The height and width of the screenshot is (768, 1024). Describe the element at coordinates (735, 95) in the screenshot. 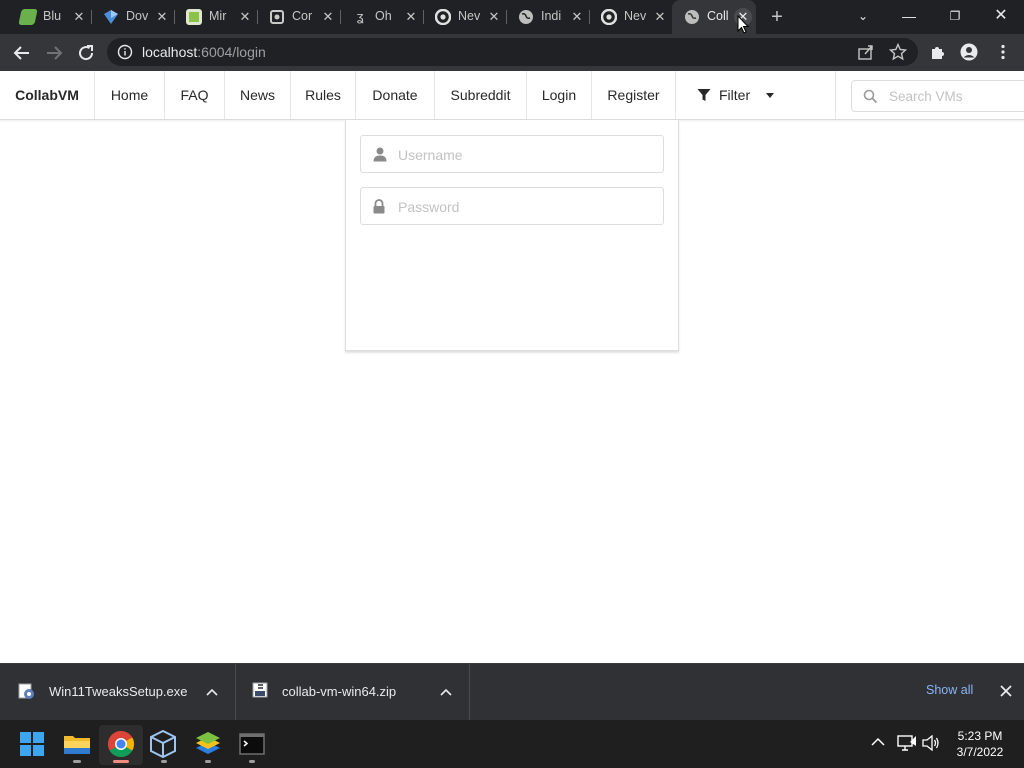

I see `filter-label: Filter` at that location.